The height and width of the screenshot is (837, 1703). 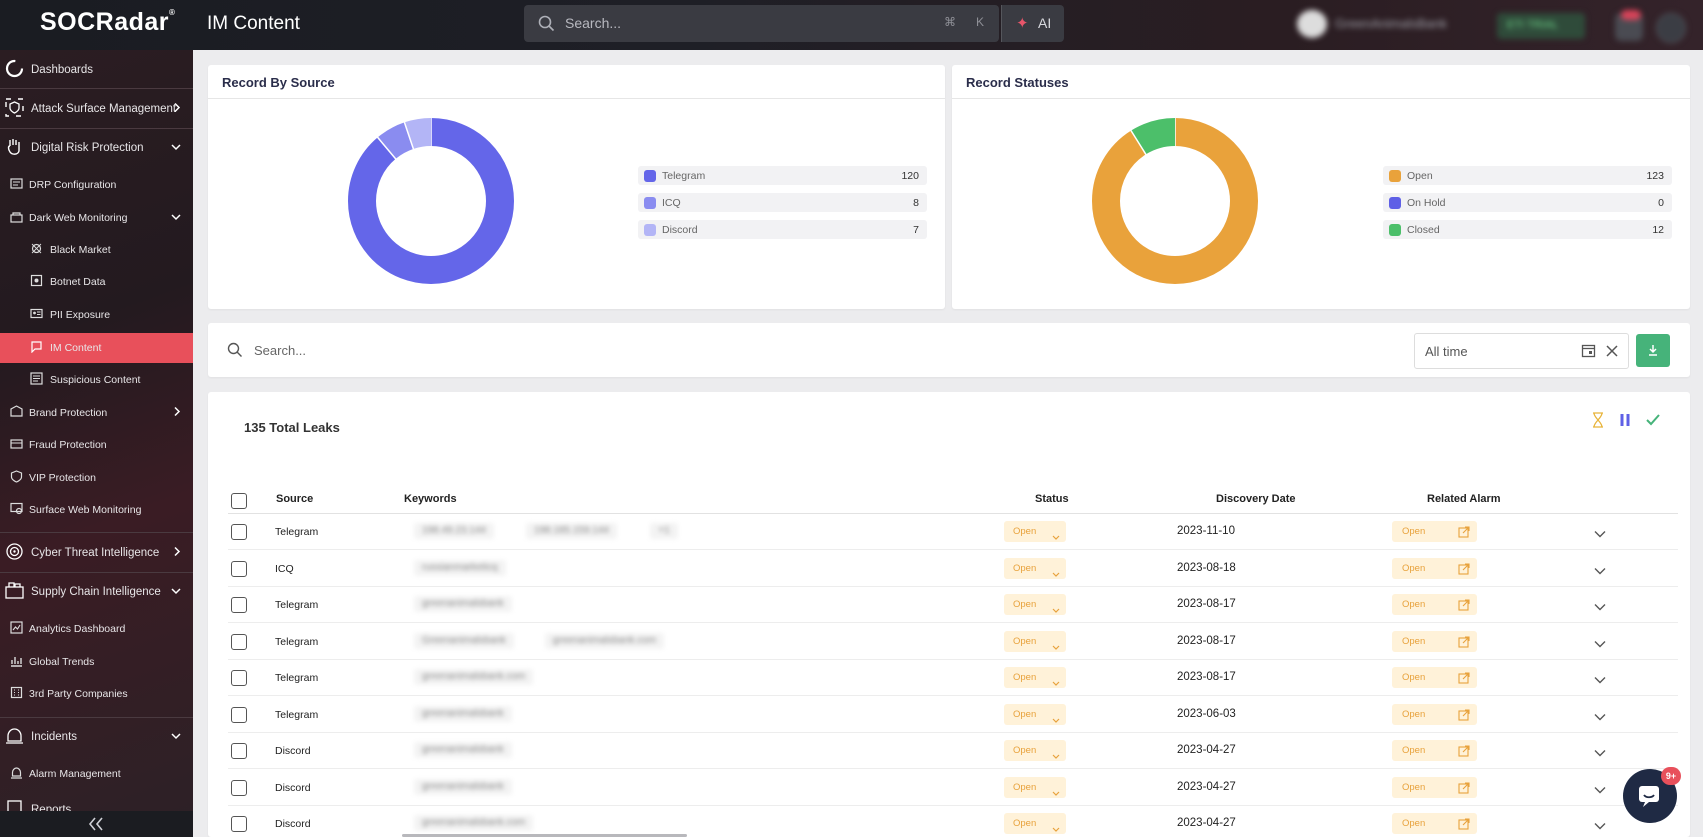 What do you see at coordinates (953, 569) in the screenshot?
I see `table-row: ICQ russianmarketicq Open 2023-08-18 Open` at bounding box center [953, 569].